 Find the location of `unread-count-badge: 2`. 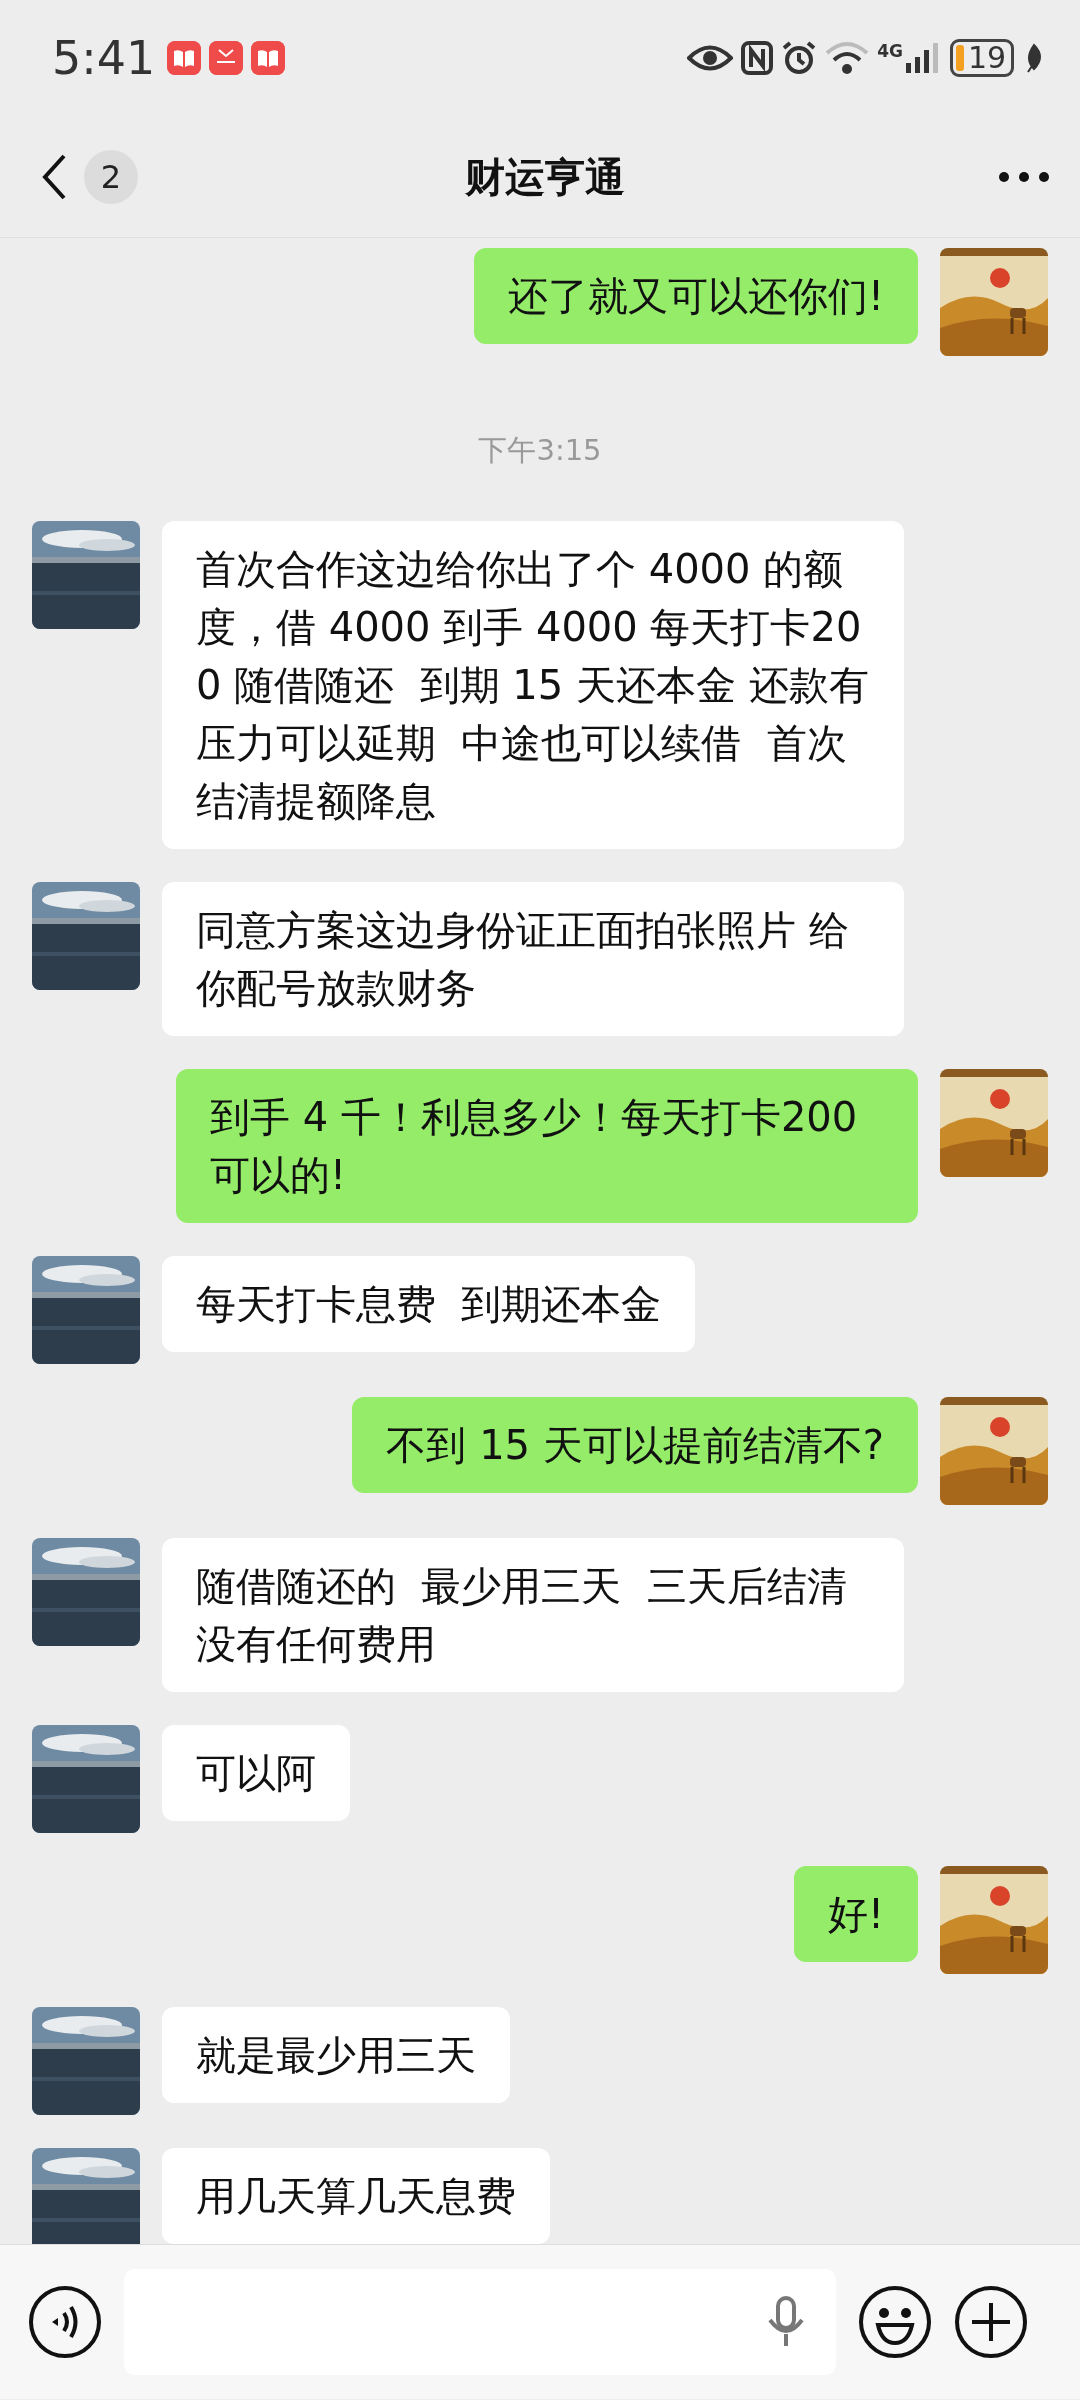

unread-count-badge: 2 is located at coordinates (111, 176).